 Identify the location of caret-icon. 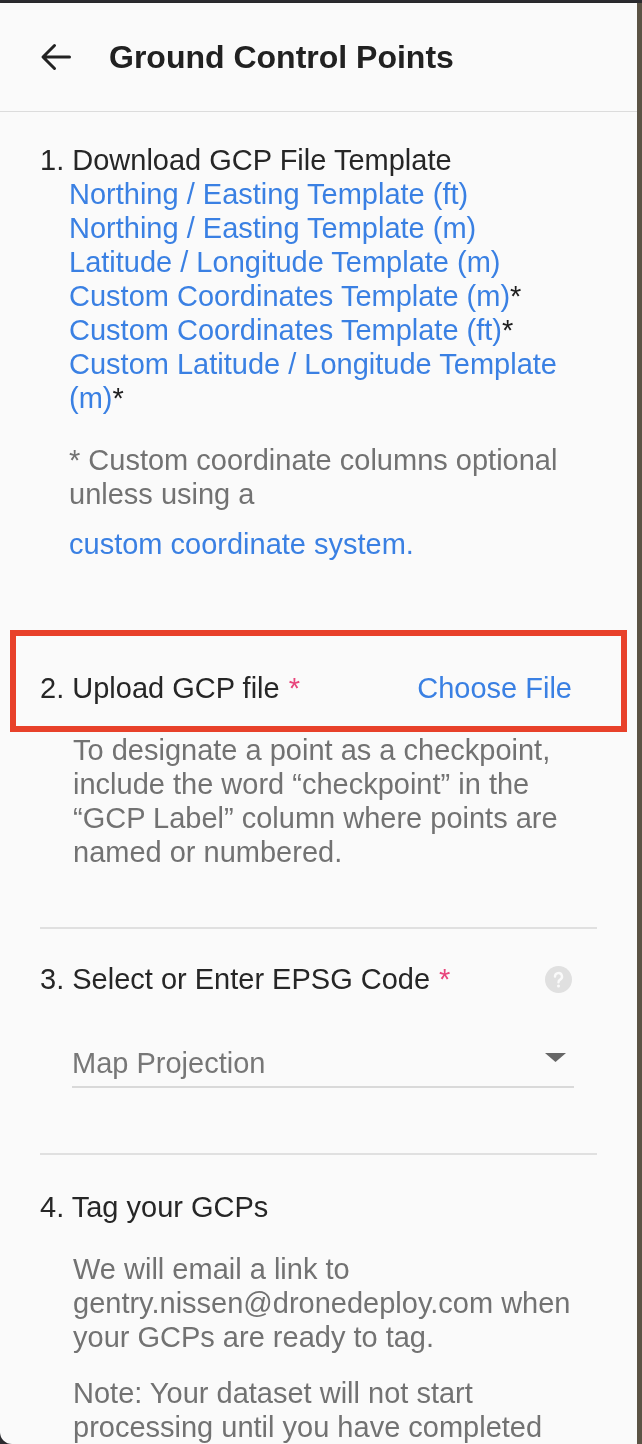
(555, 1057).